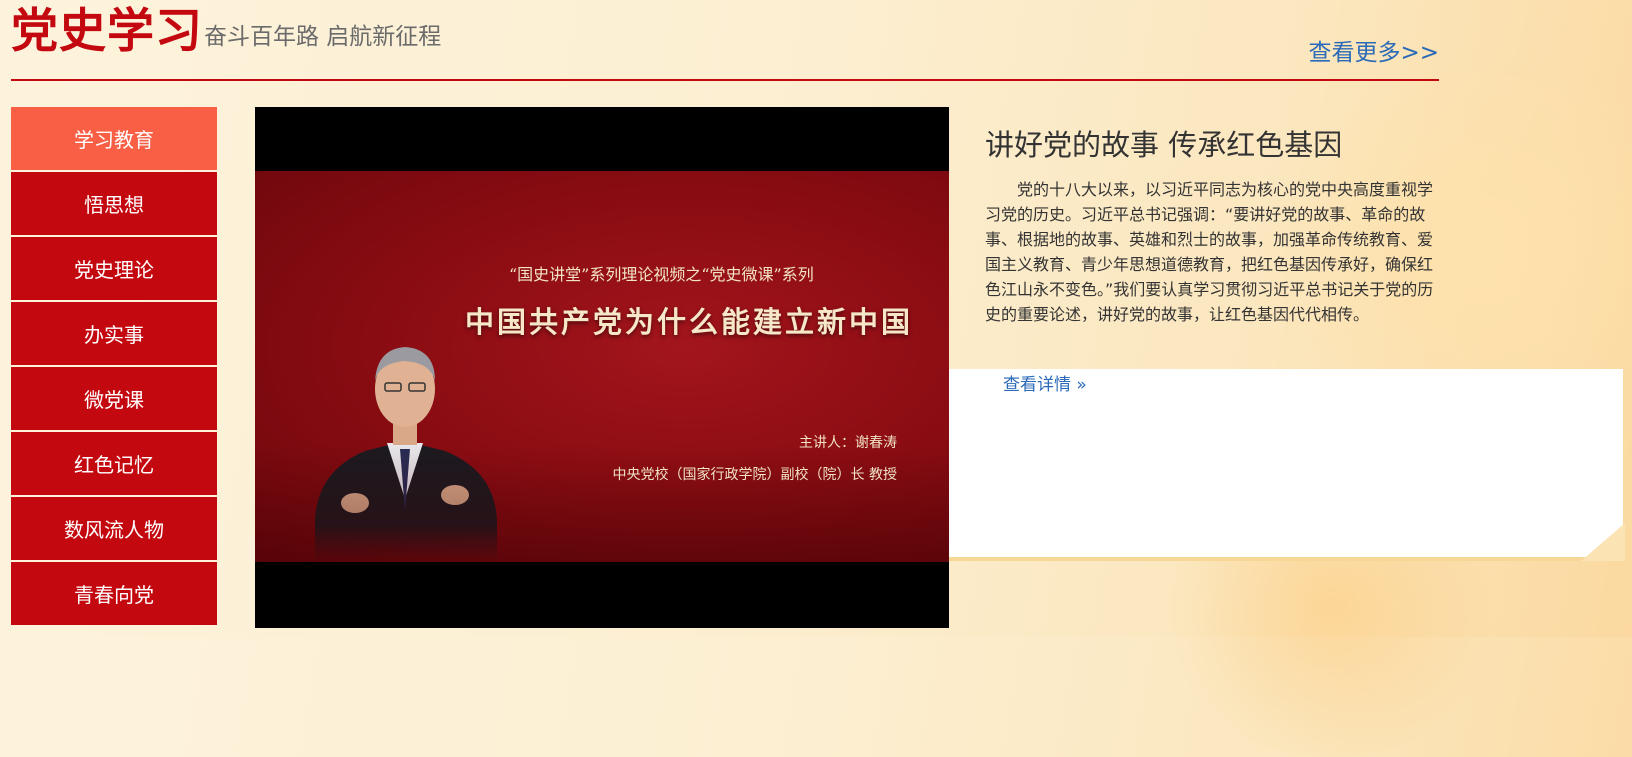 Image resolution: width=1632 pixels, height=757 pixels. I want to click on sidebar-item-study-education: 学习教育, so click(114, 138).